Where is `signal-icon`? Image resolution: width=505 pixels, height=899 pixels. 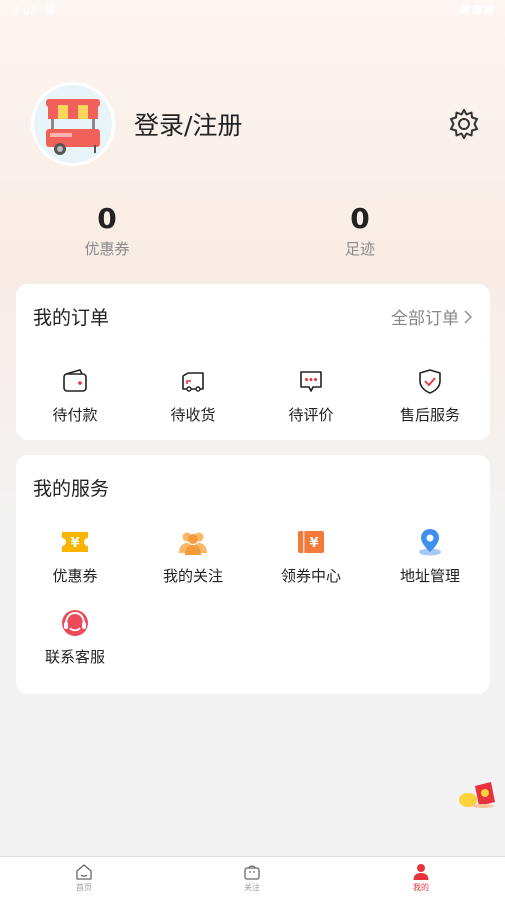 signal-icon is located at coordinates (477, 9).